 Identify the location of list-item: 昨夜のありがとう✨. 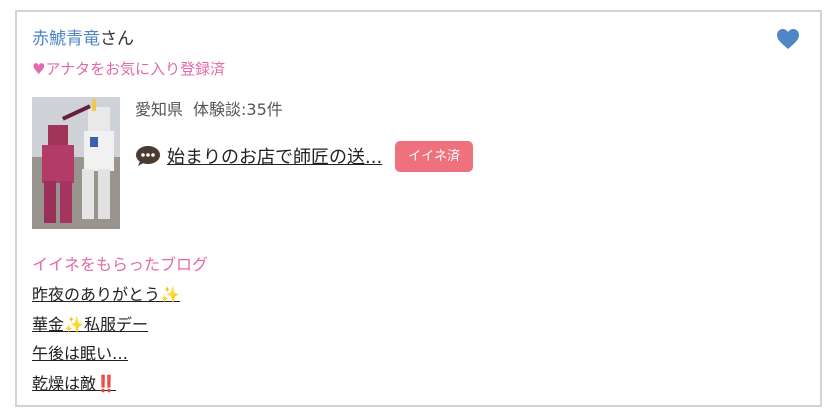
(106, 299).